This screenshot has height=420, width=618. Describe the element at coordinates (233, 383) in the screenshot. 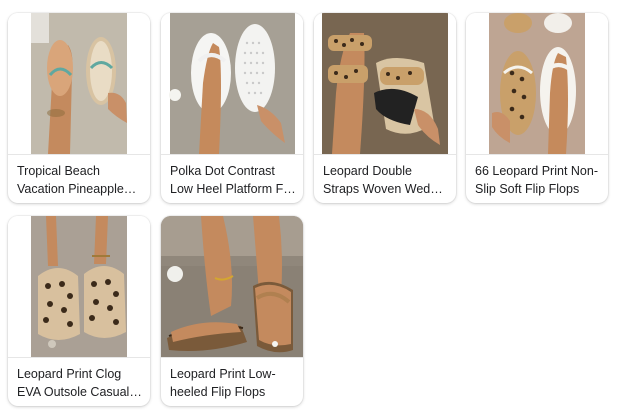

I see `product-title: Leopard Print Low-heeled Flip Flops` at that location.